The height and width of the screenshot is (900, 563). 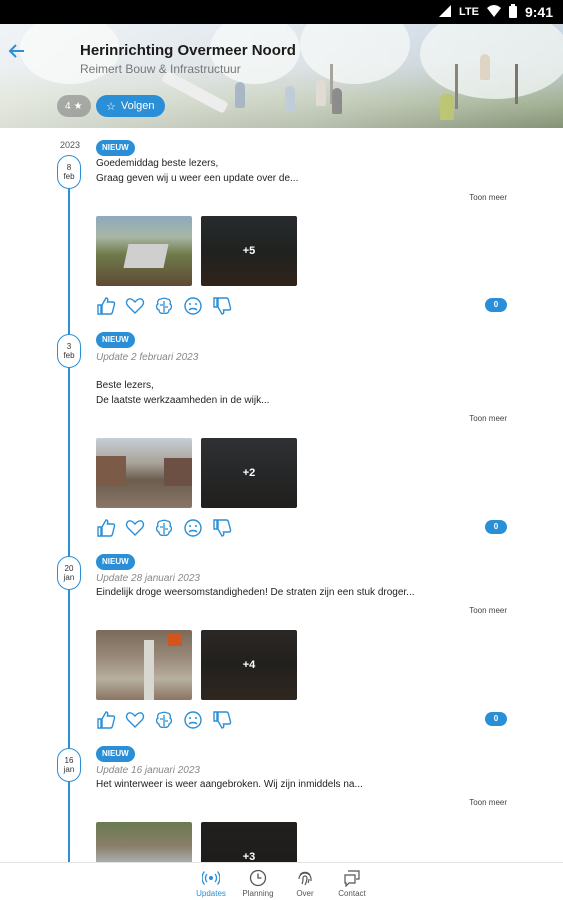 I want to click on arrow-left-icon, so click(x=16, y=51).